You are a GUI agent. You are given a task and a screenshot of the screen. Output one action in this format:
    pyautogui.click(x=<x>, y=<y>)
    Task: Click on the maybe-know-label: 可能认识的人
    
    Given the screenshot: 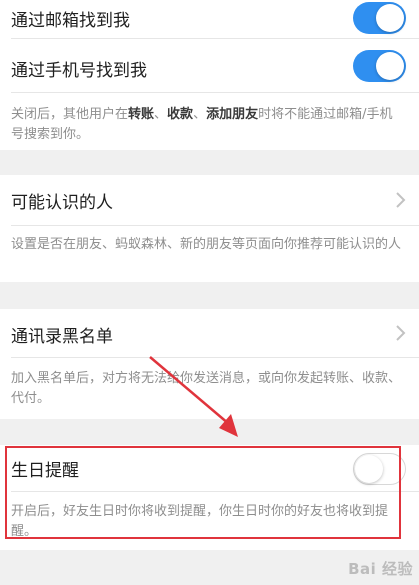 What is the action you would take?
    pyautogui.click(x=62, y=203)
    